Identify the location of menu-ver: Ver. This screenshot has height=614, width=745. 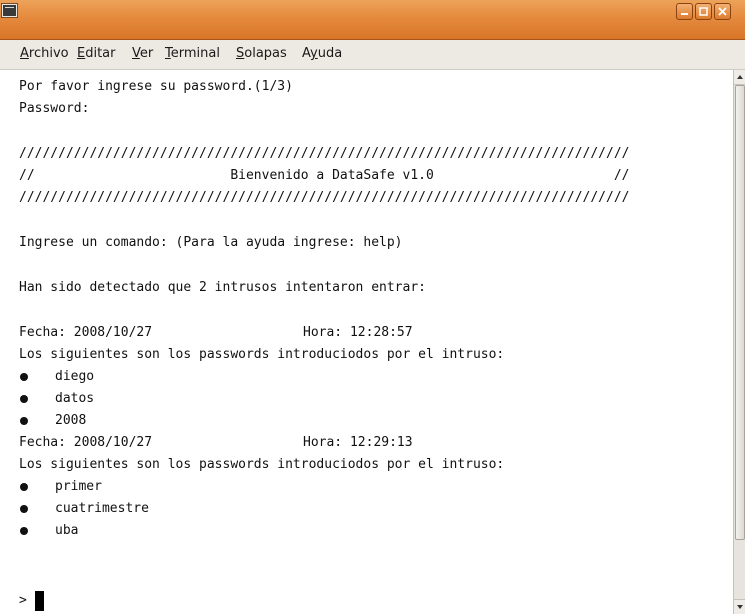
(142, 53).